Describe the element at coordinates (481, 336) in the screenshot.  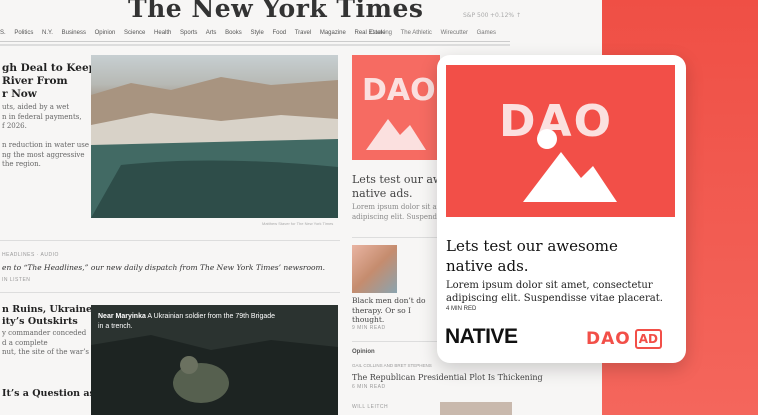
I see `native-label: NATIVE` at that location.